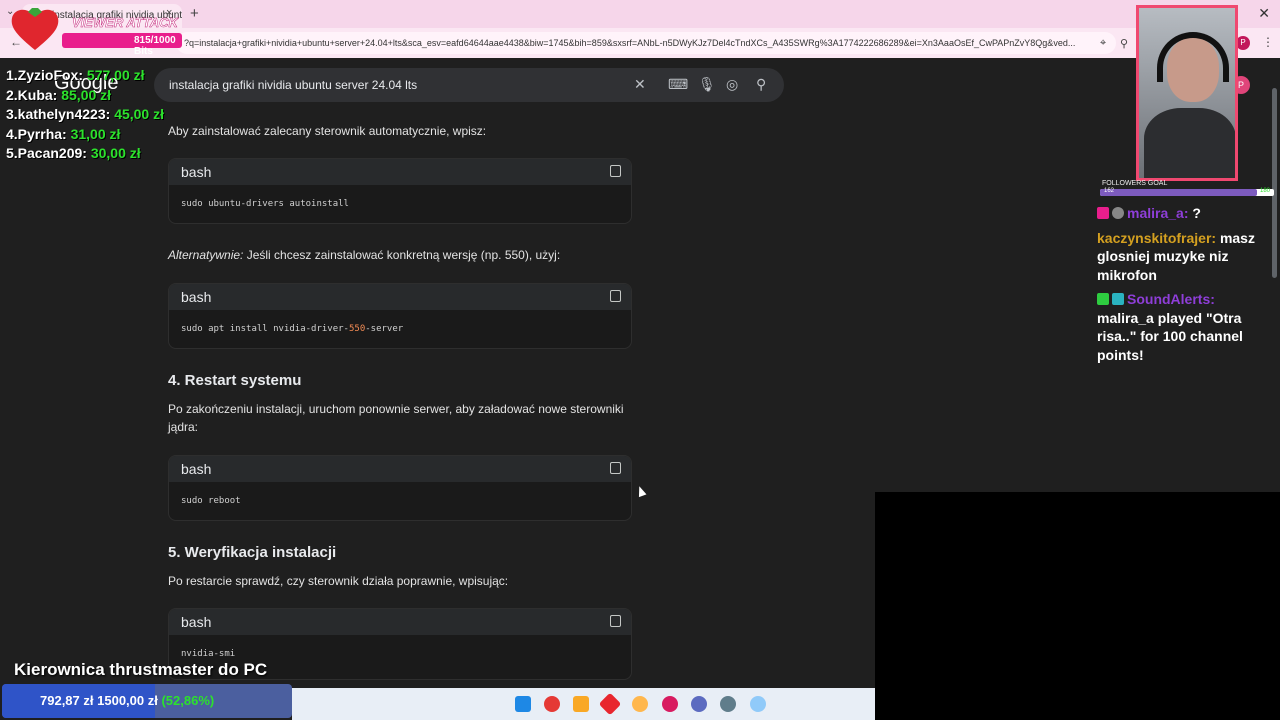  What do you see at coordinates (1118, 299) in the screenshot?
I see `bot-badge-icon` at bounding box center [1118, 299].